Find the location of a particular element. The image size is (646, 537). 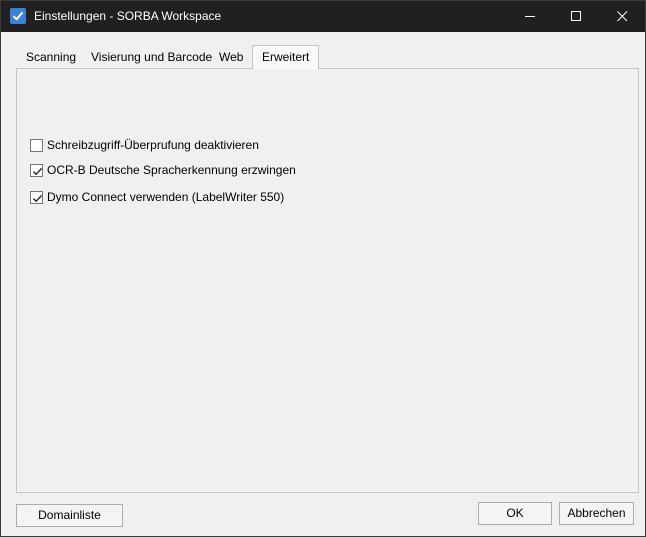

minimize-button is located at coordinates (530, 16).